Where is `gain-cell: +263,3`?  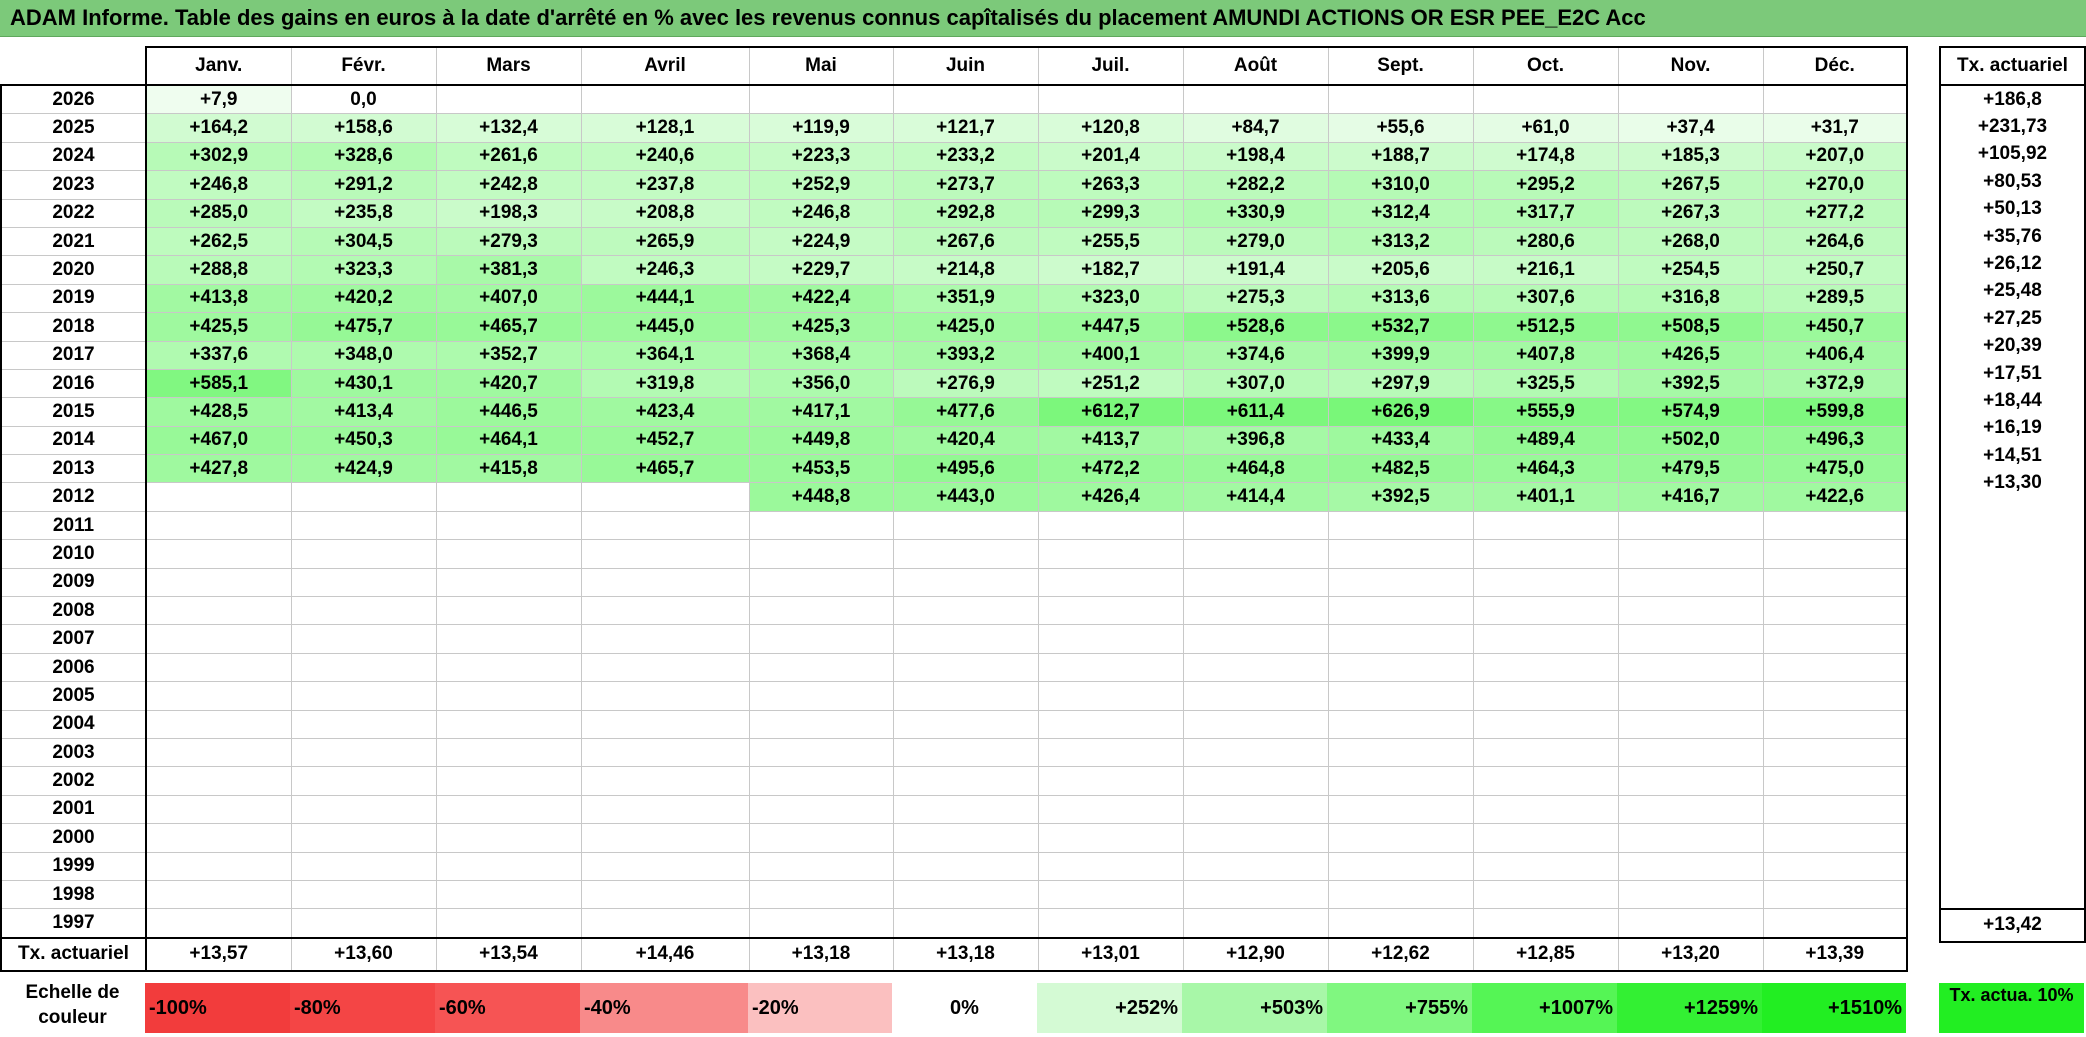
gain-cell: +263,3 is located at coordinates (1110, 185).